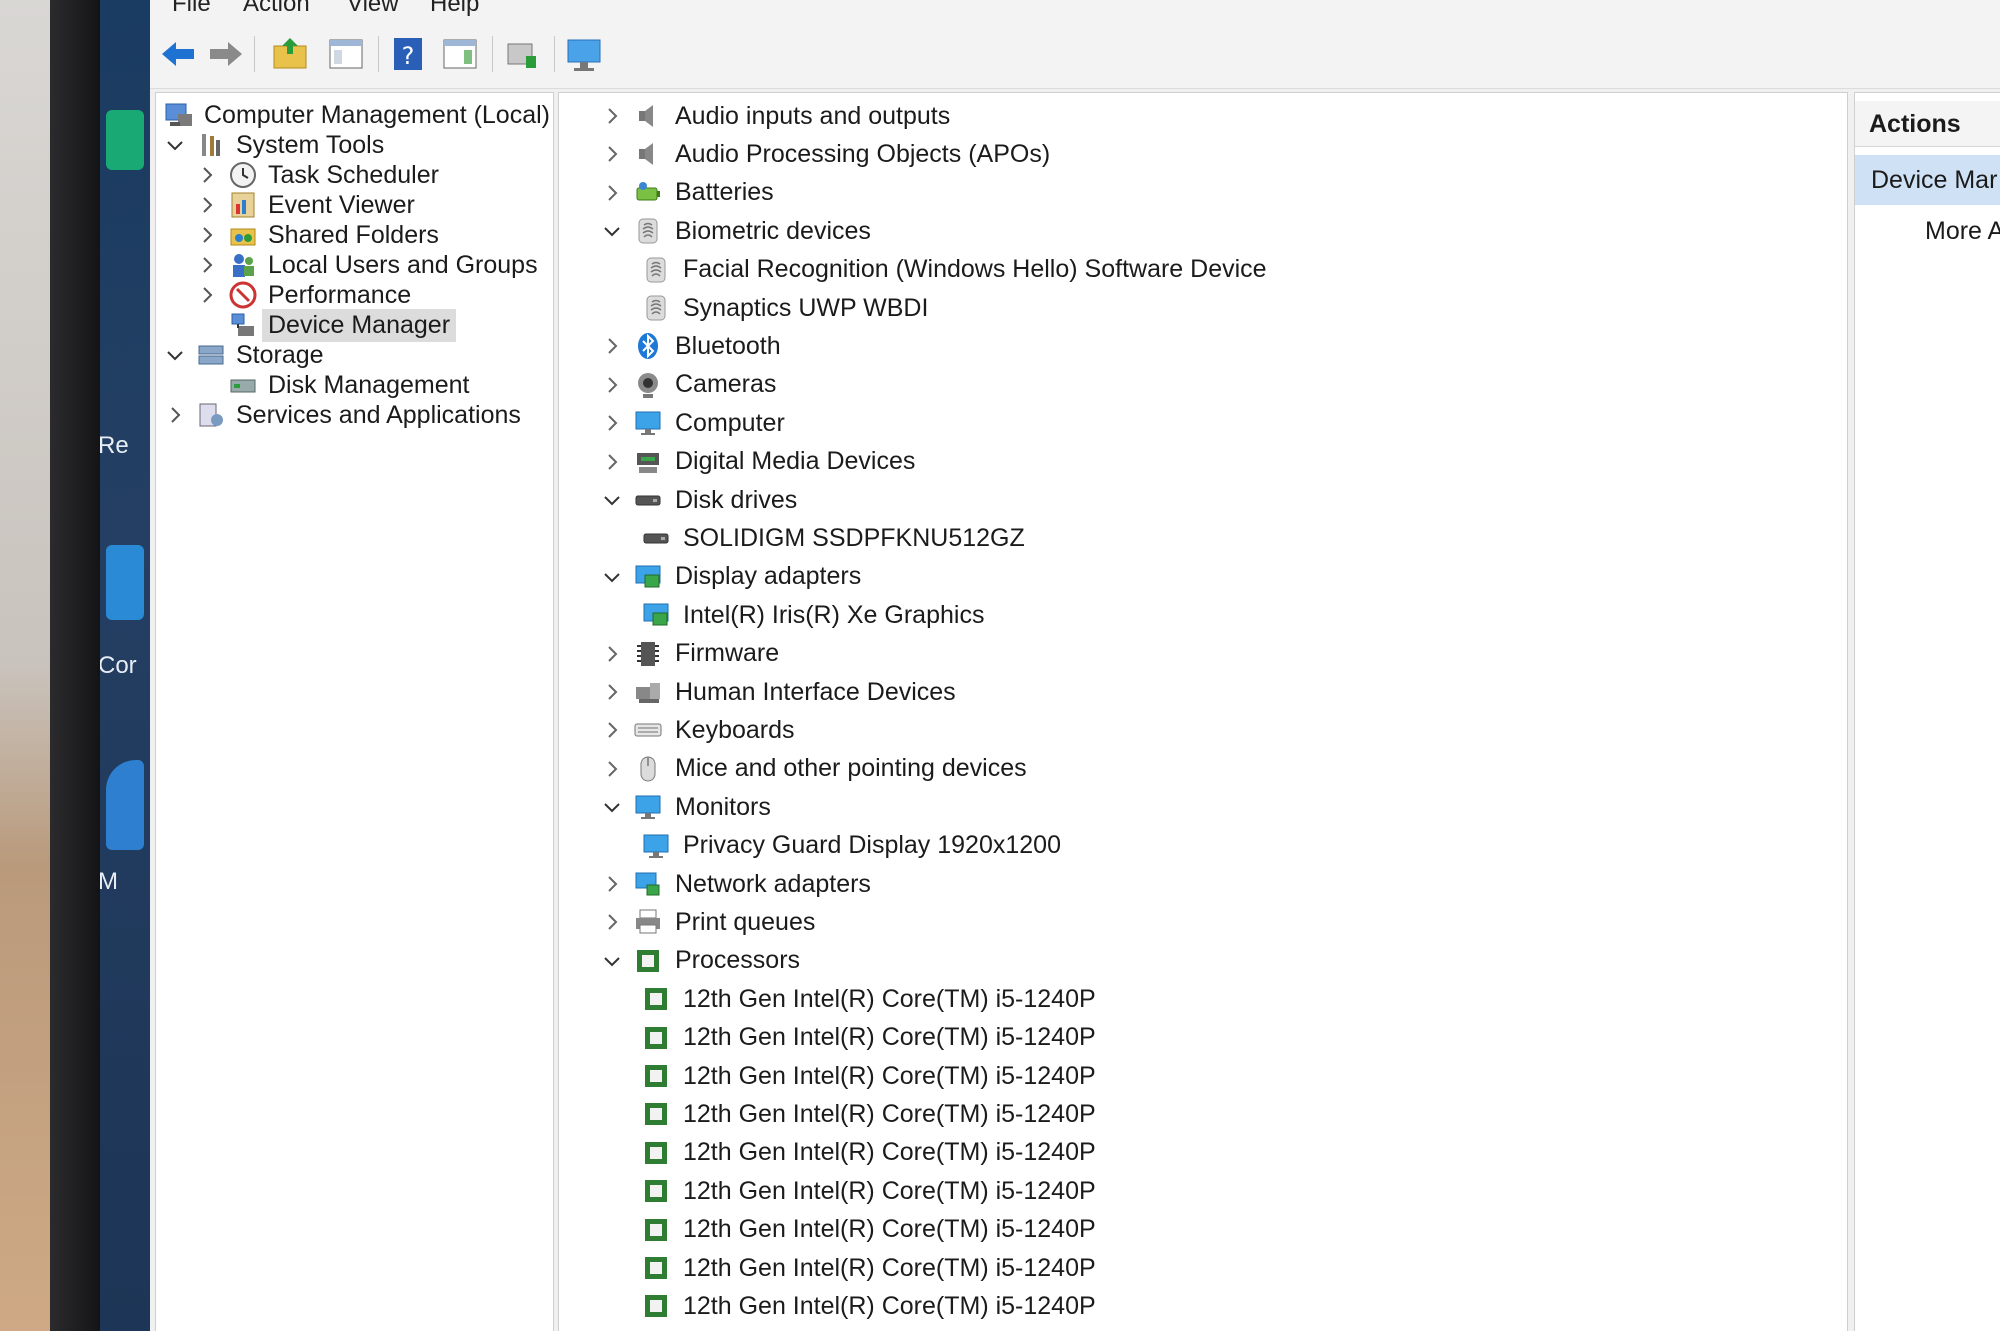  What do you see at coordinates (373, 9) in the screenshot?
I see `menu-view: View` at bounding box center [373, 9].